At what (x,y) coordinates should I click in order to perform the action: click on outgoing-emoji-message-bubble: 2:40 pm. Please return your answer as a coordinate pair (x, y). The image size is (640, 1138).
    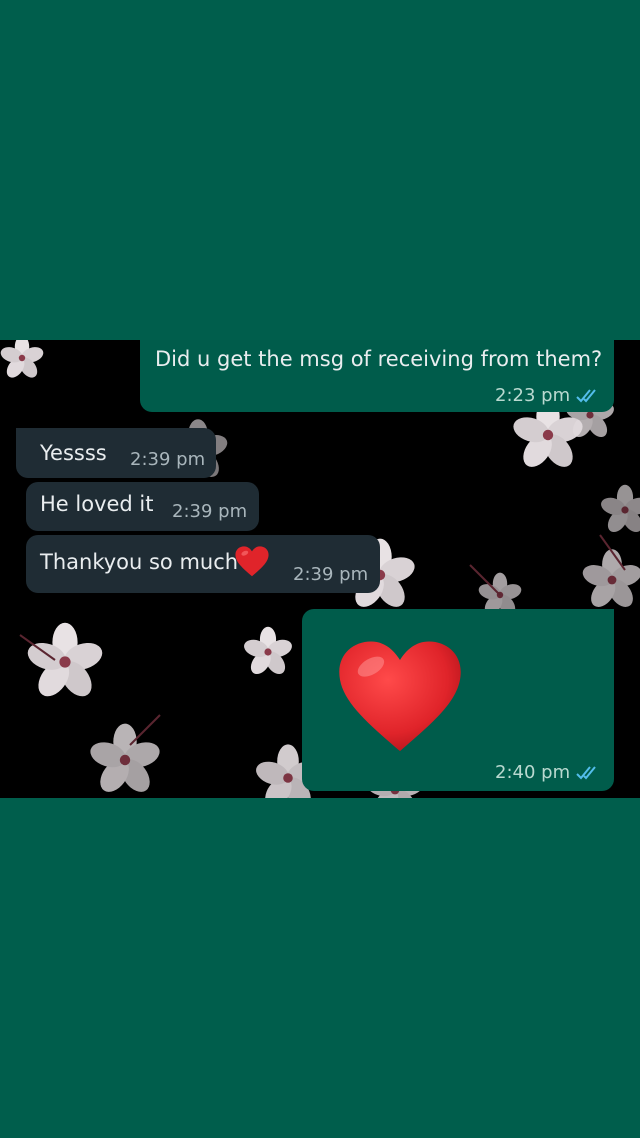
    Looking at the image, I should click on (458, 700).